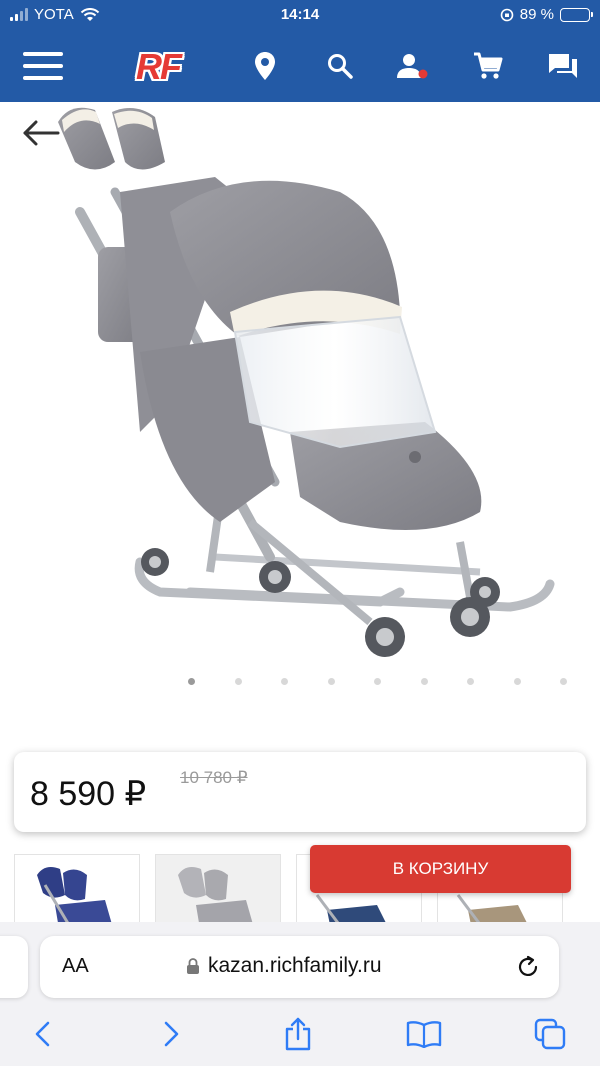  I want to click on back-button, so click(42, 1034).